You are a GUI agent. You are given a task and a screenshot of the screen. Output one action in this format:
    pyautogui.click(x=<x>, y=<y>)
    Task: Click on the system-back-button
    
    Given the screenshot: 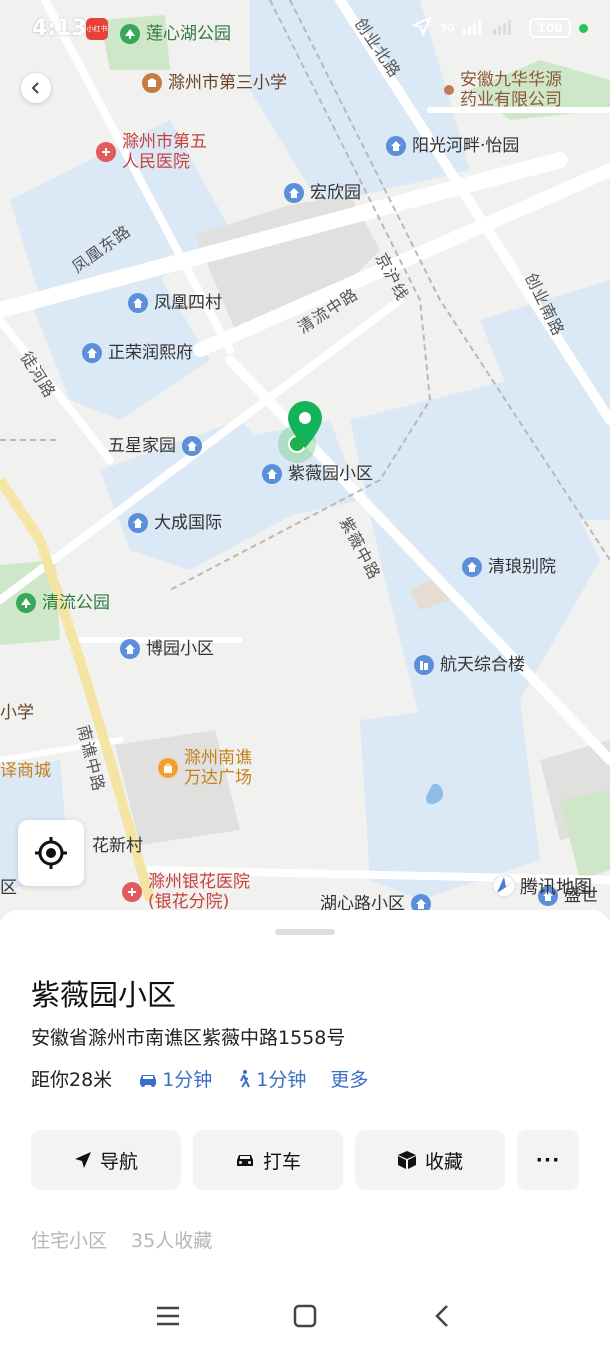 What is the action you would take?
    pyautogui.click(x=442, y=1316)
    